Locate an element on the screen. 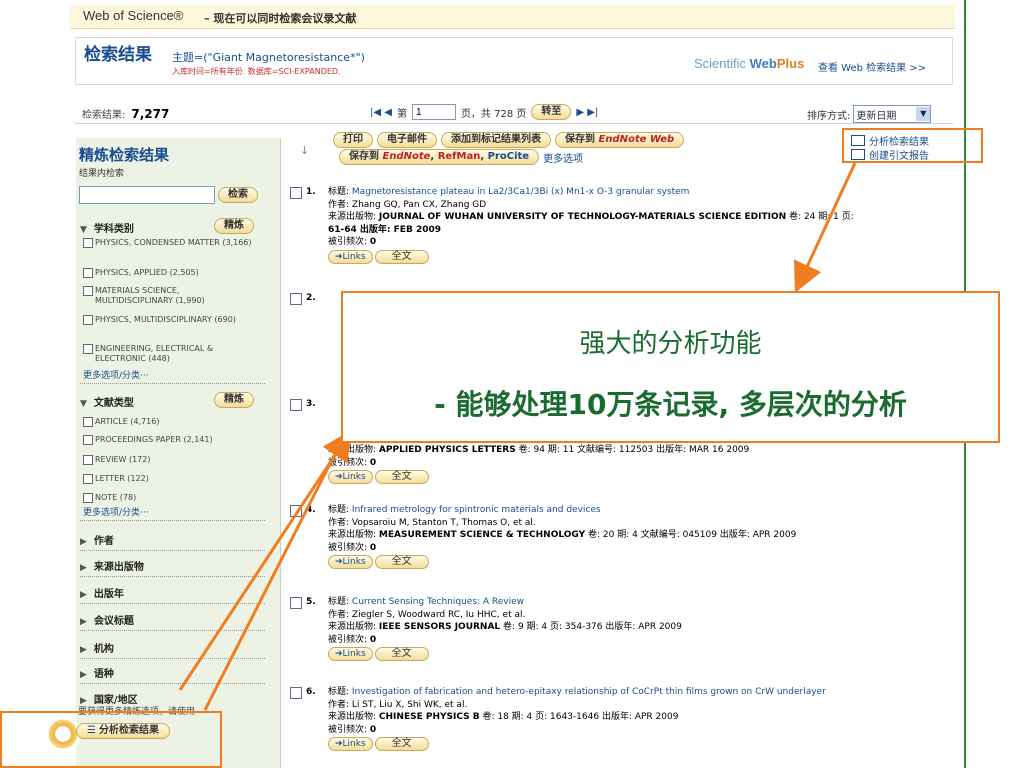 The width and height of the screenshot is (1024, 768). arrow-from-sidebar-button is located at coordinates (265, 560).